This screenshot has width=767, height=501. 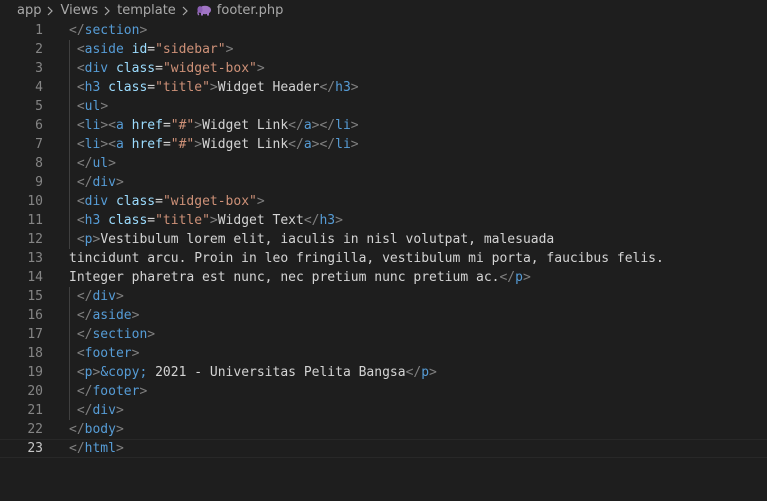 What do you see at coordinates (383, 448) in the screenshot?
I see `code-line: 23 </html>` at bounding box center [383, 448].